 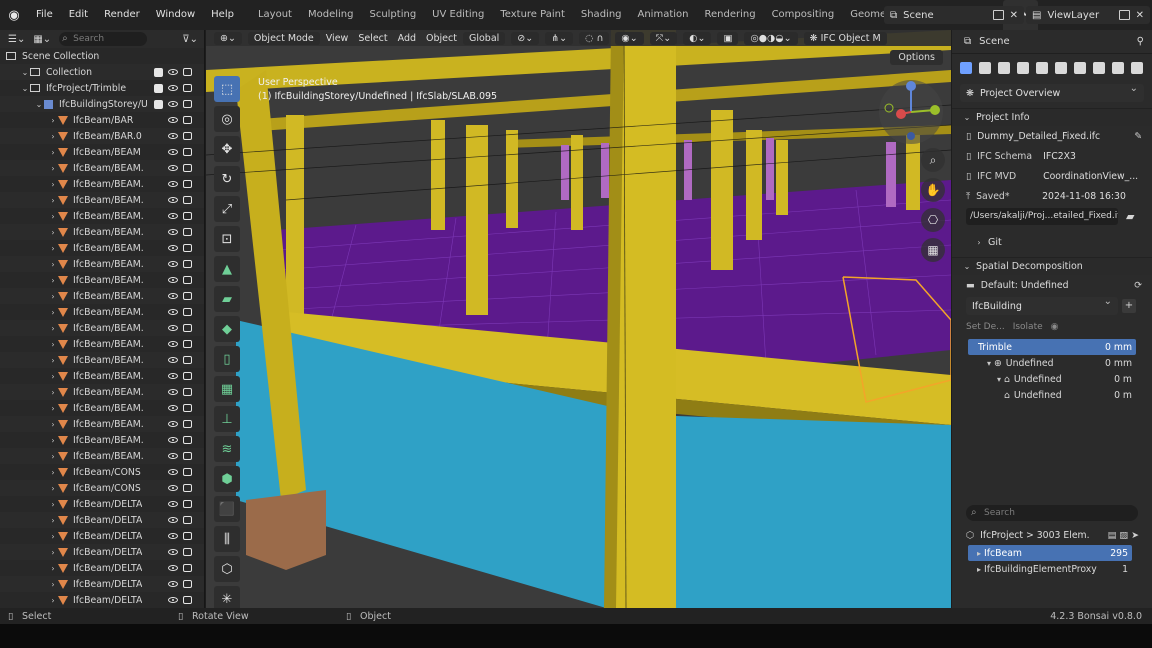 I want to click on opening-tool-icon: ⫼, so click(x=227, y=539).